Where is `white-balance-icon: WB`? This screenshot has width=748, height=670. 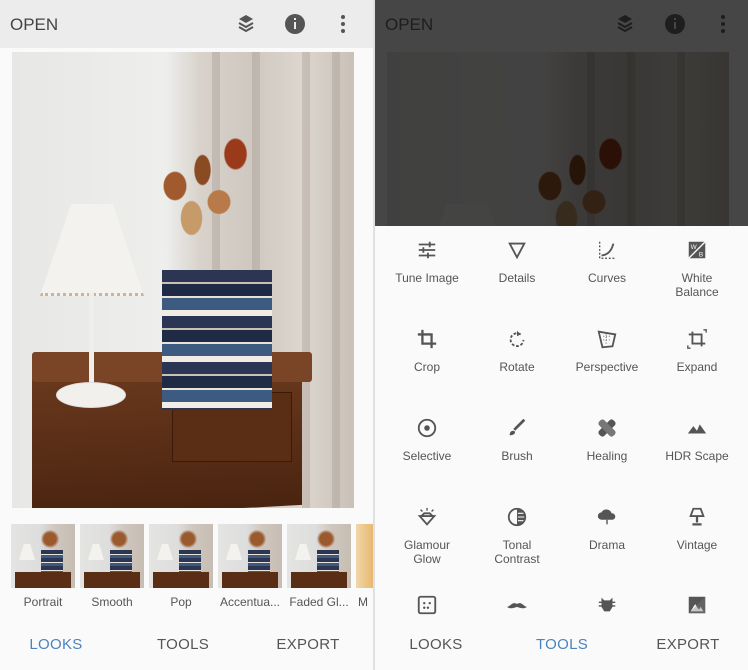
white-balance-icon: WB is located at coordinates (697, 250).